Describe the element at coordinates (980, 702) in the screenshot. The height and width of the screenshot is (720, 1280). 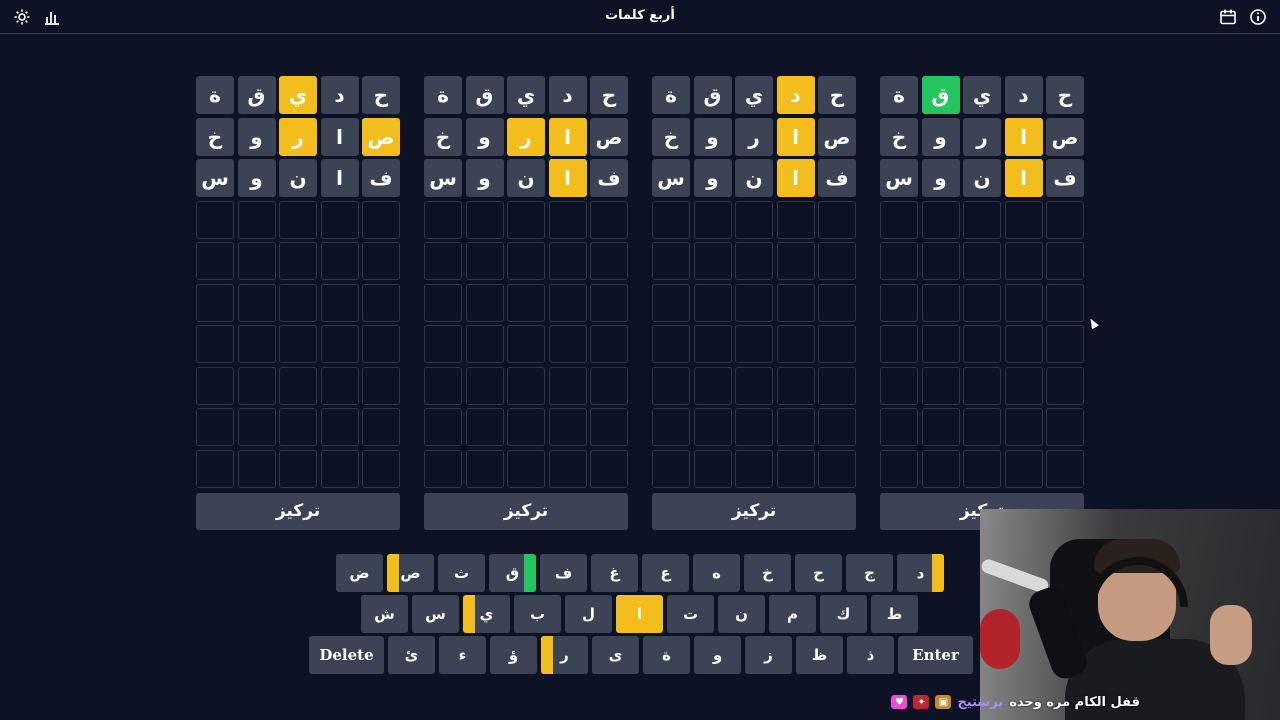
I see `chat-username: برستيج` at that location.